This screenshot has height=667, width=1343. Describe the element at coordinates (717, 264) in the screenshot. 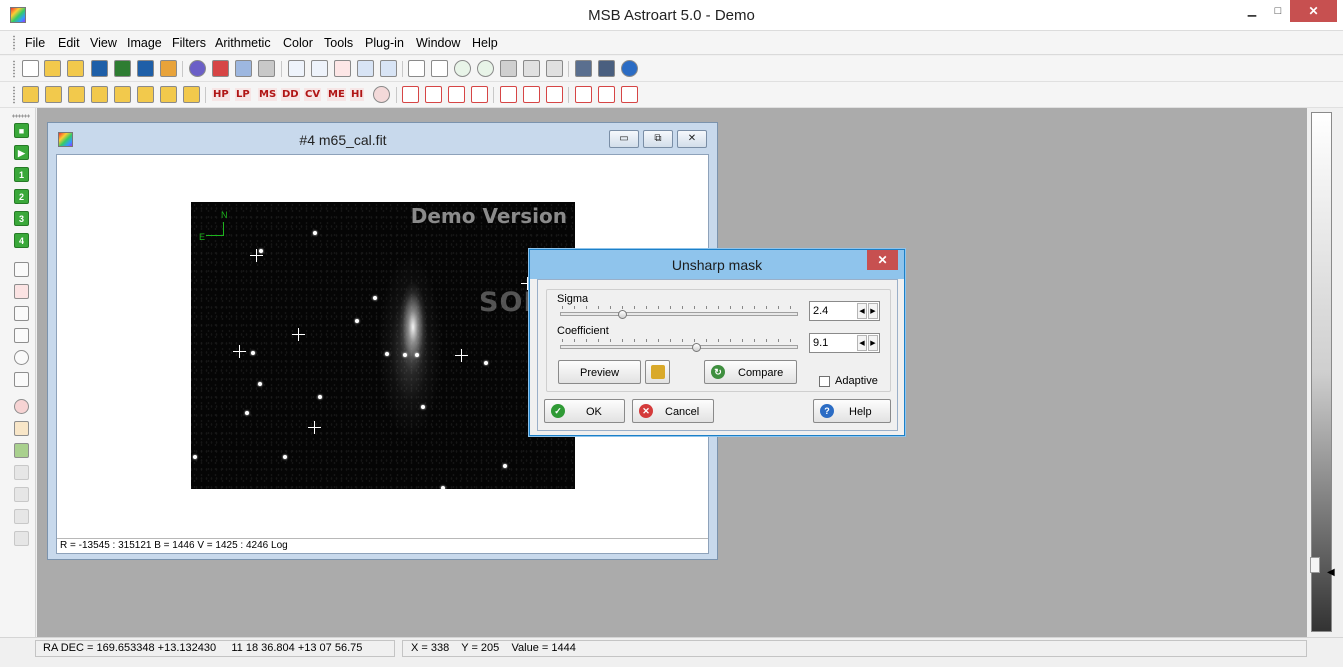

I see `dialog-title-bar: Unsharp mask ✕` at that location.